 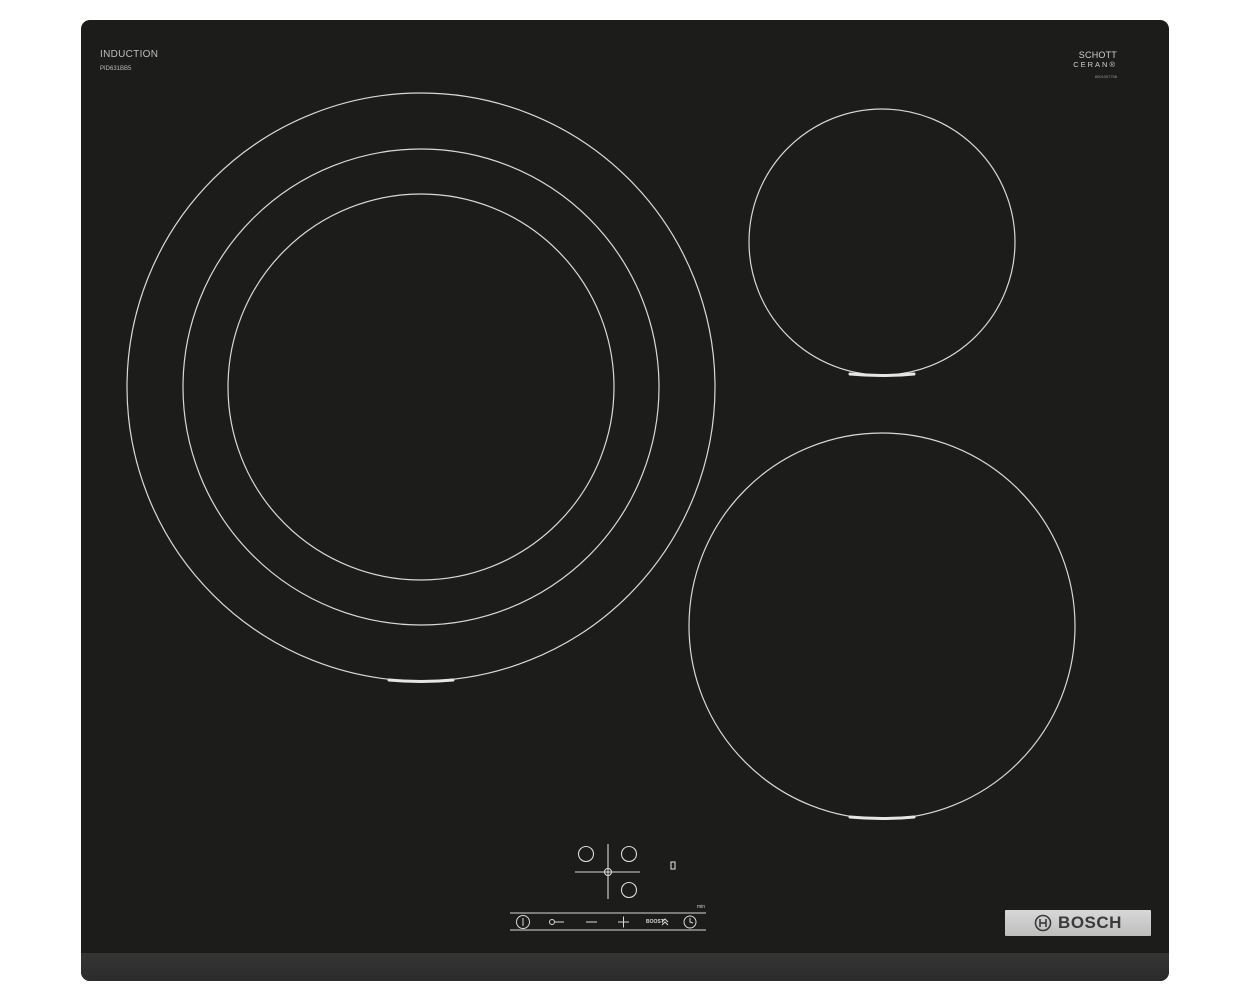 I want to click on zone-medium-indicator, so click(x=882, y=817).